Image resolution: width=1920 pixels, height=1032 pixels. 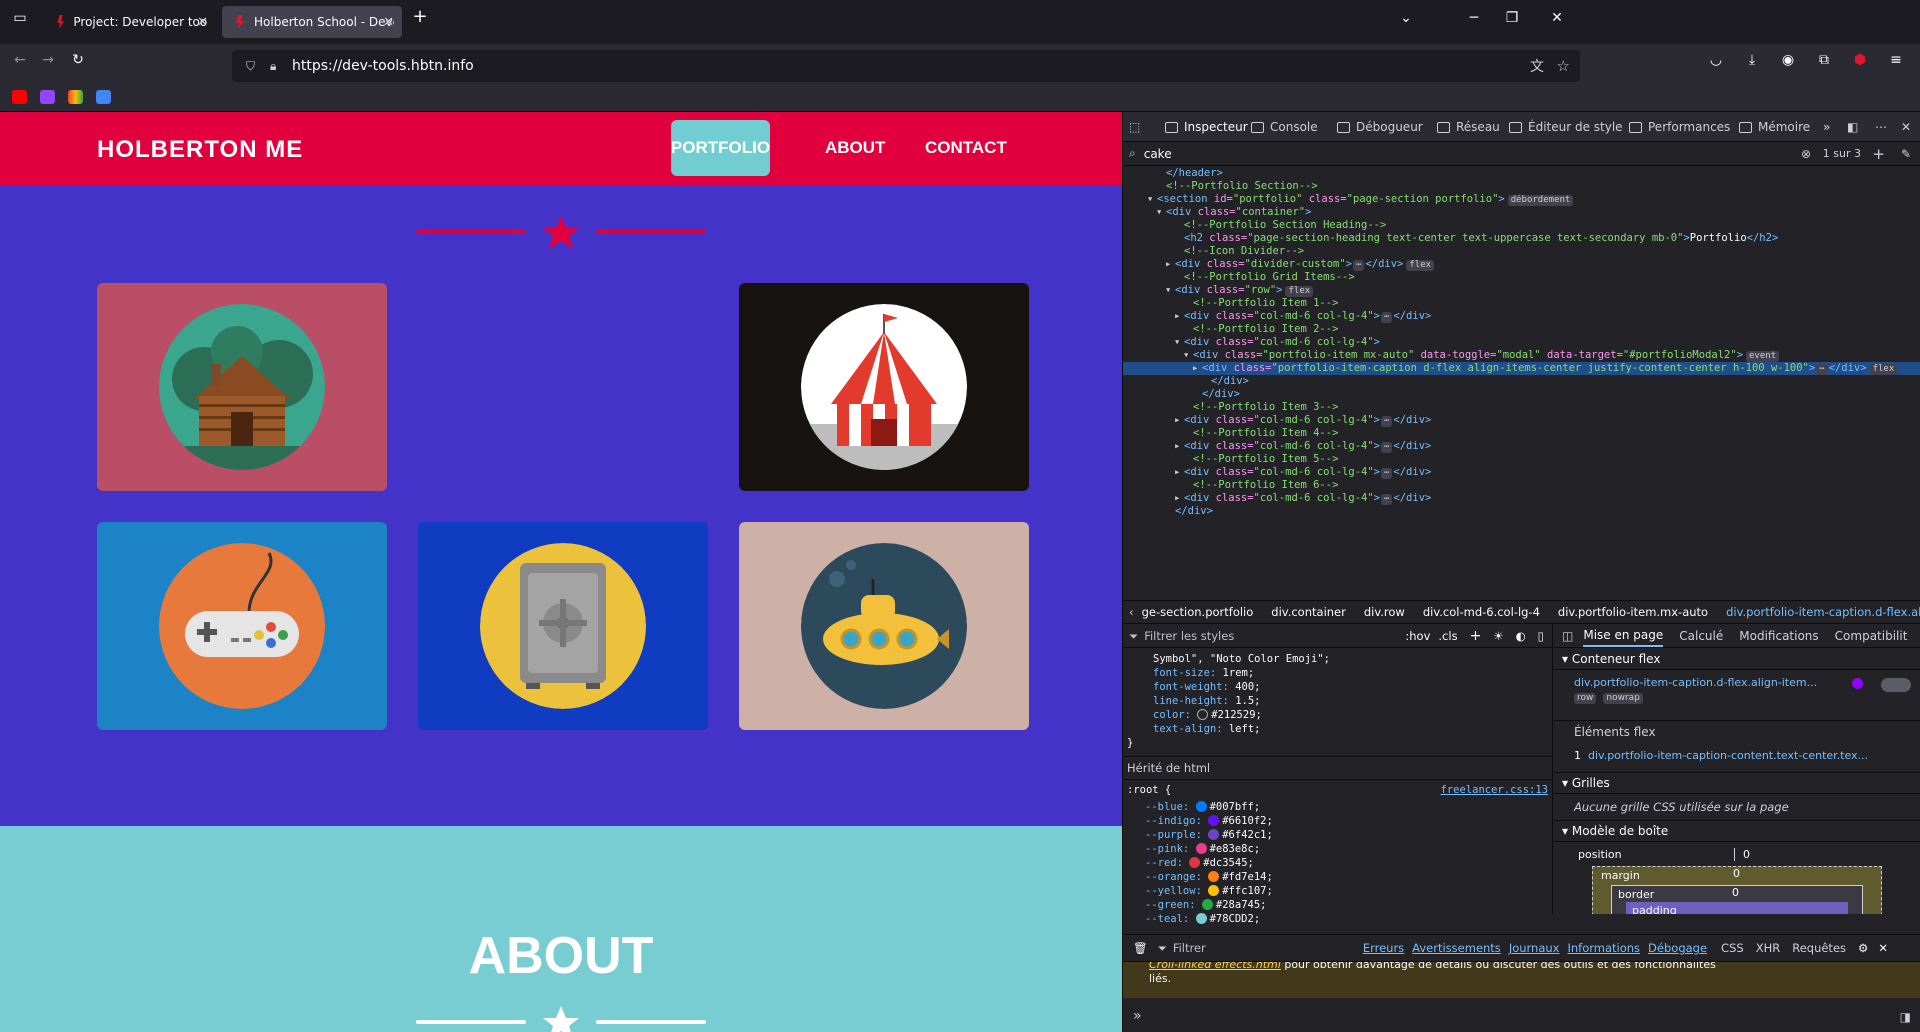 What do you see at coordinates (312, 22) in the screenshot?
I see `tab-1: Holberton School - Developer t ✕` at bounding box center [312, 22].